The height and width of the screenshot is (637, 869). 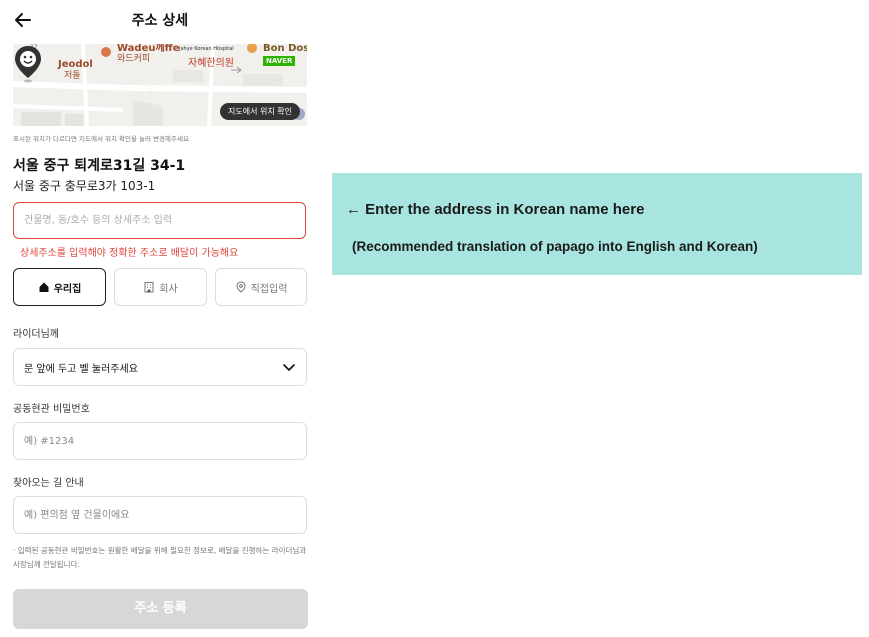 I want to click on map-label-hospital-ko: 자혜한의원, so click(x=211, y=63).